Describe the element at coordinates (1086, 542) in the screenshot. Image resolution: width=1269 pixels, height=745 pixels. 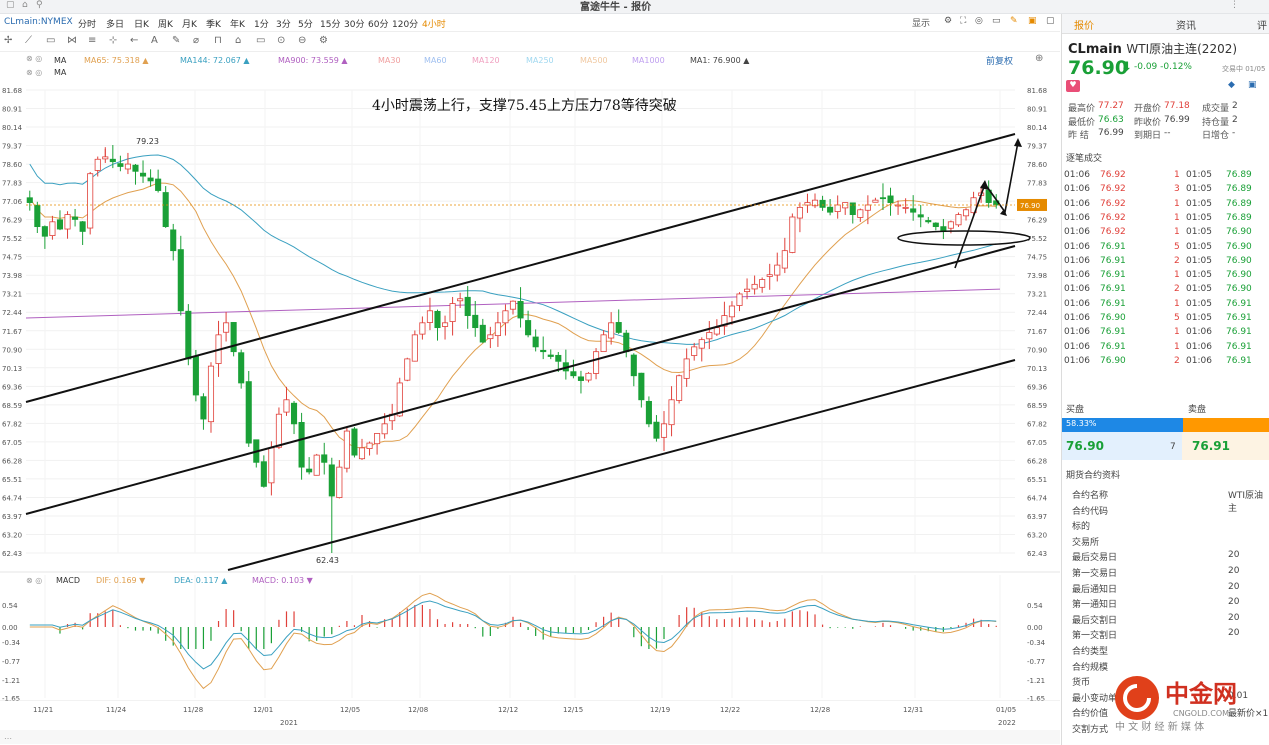
I see `info-label: 交易所` at that location.